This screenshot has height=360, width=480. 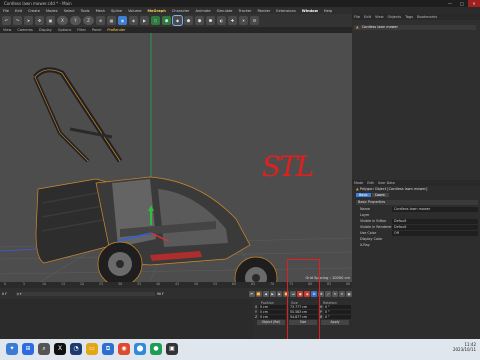 I want to click on menu-item-help: Help, so click(x=328, y=11).